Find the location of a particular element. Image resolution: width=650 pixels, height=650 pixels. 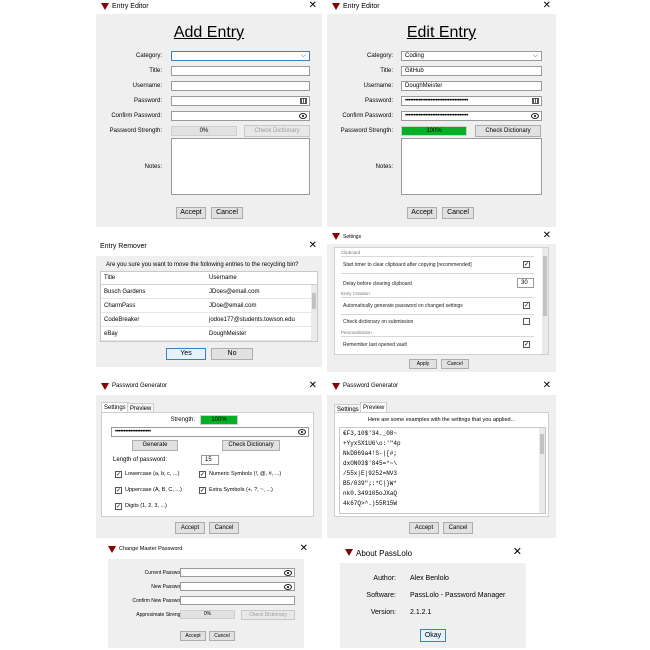

length-spinner: 15 is located at coordinates (210, 460).